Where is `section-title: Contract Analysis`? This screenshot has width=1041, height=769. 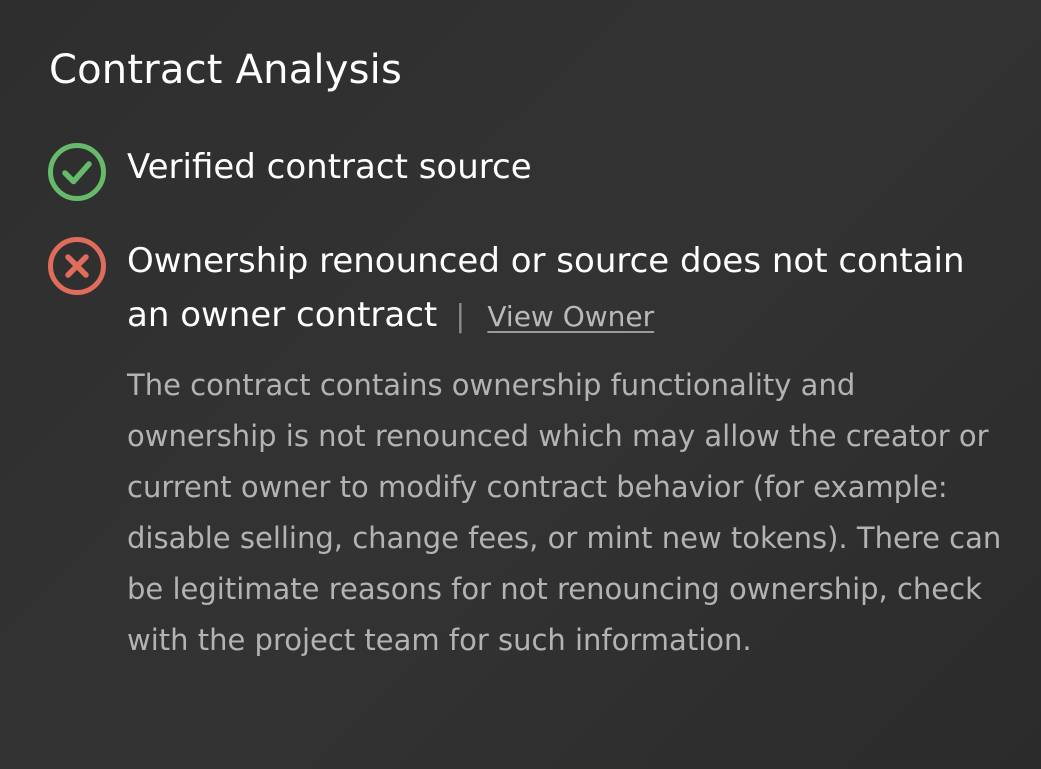
section-title: Contract Analysis is located at coordinates (225, 70).